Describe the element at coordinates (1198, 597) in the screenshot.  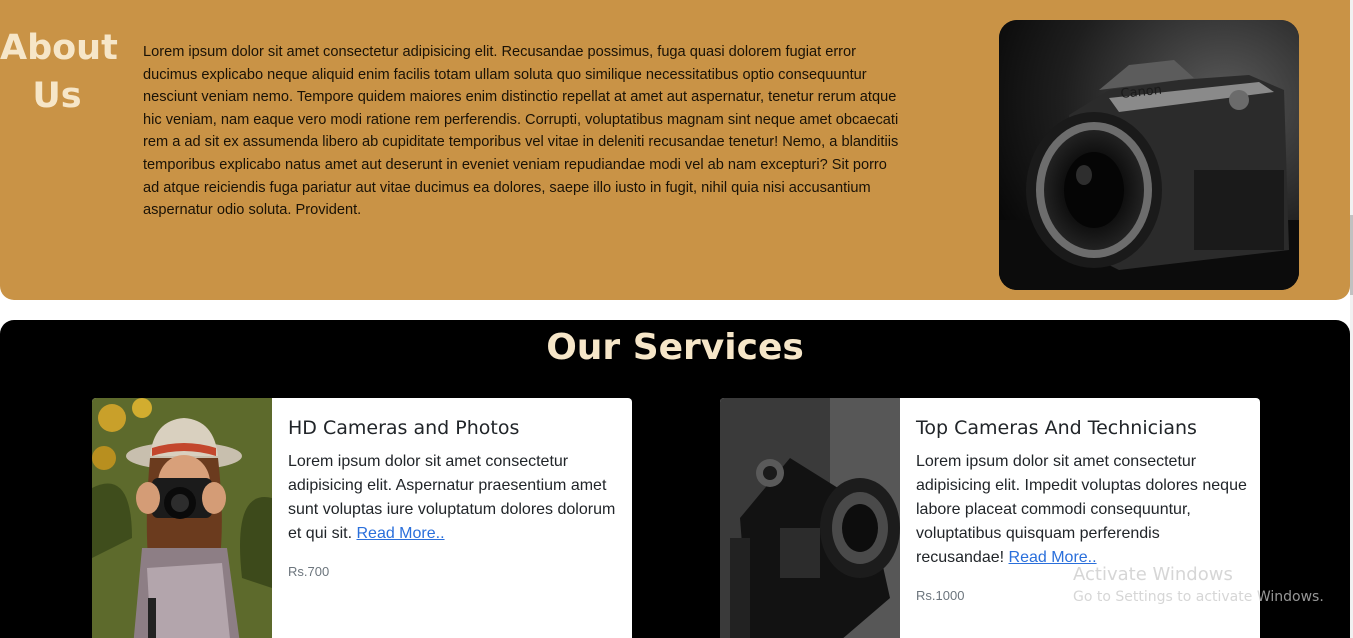
I see `watermark-subtitle: Go to Settings to activate Windows.` at that location.